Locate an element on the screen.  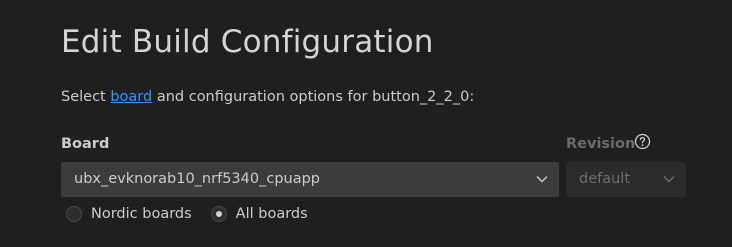
revision-select: default is located at coordinates (626, 179).